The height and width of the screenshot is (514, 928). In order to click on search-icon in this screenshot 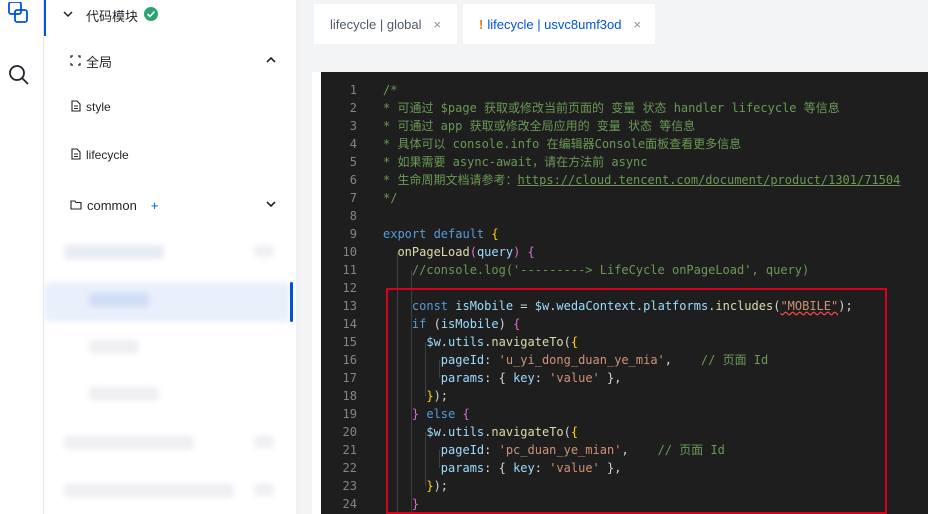, I will do `click(19, 75)`.